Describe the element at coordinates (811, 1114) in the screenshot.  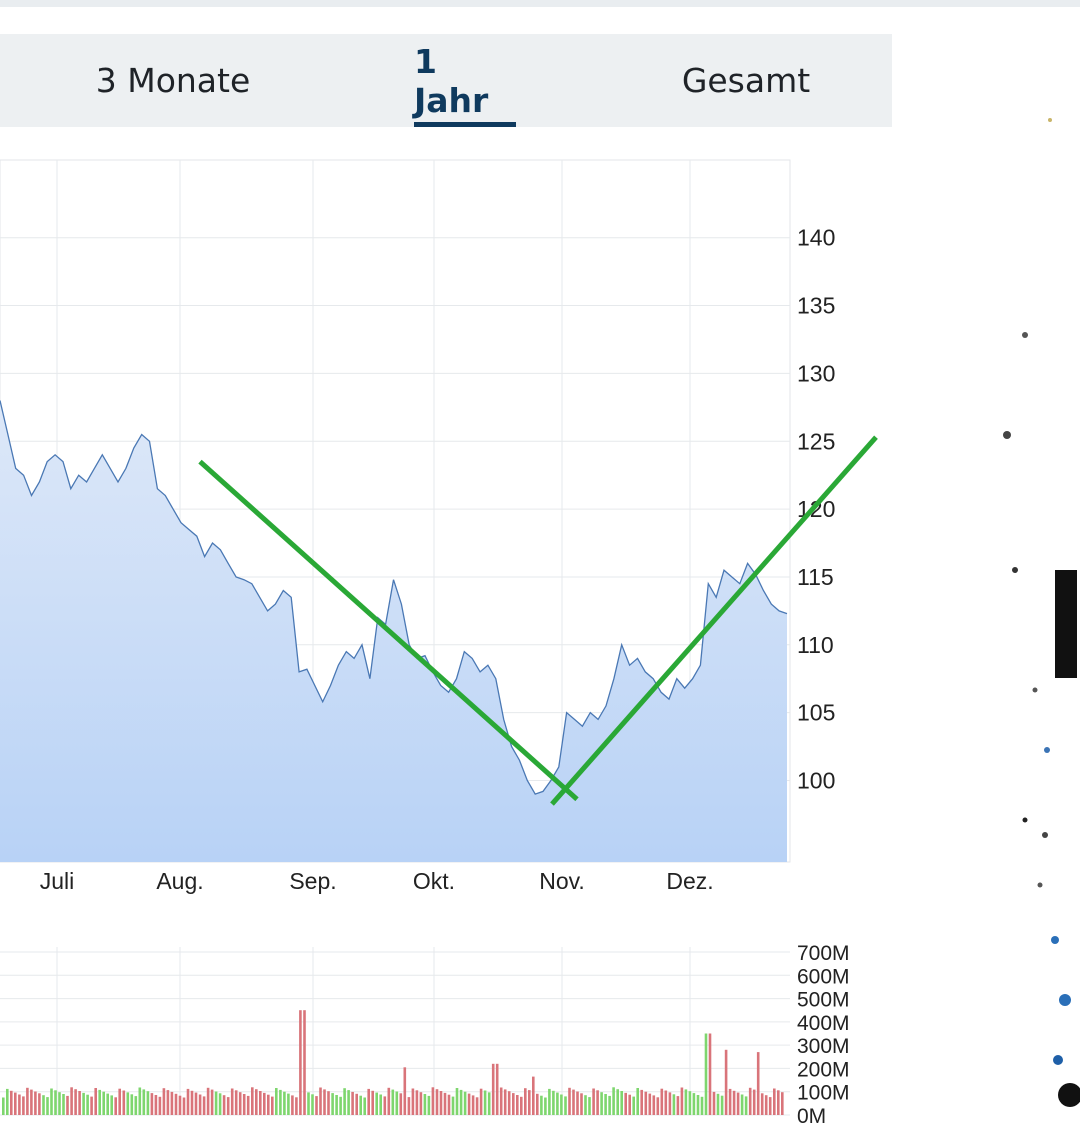
I see `volume-tick-label: 0M` at that location.